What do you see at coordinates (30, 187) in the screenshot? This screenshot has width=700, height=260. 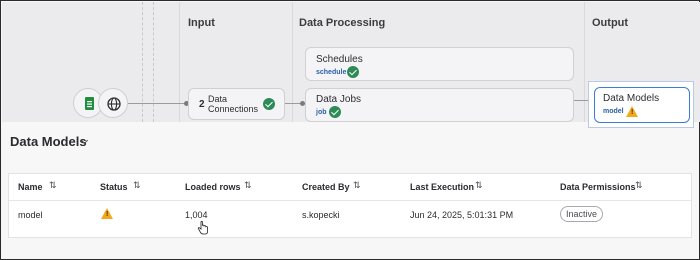 I see `header-name: Name` at bounding box center [30, 187].